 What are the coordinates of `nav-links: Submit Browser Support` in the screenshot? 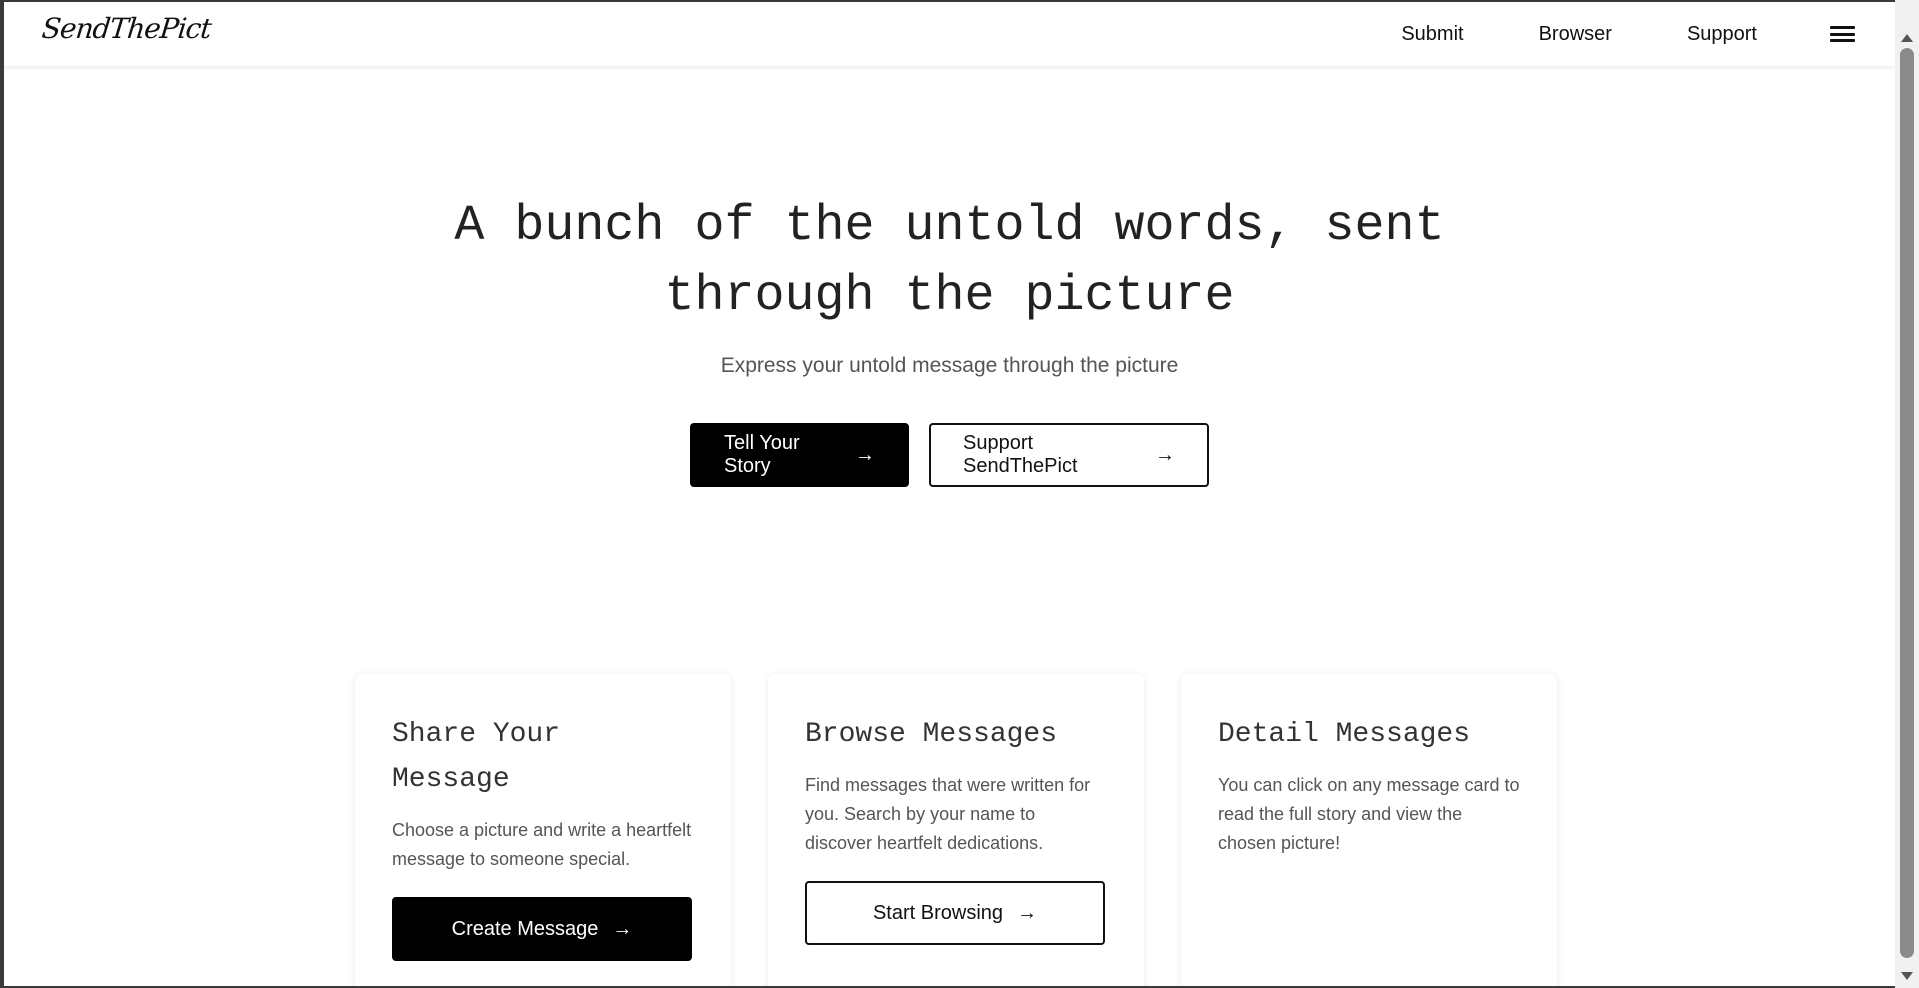 It's located at (1648, 34).